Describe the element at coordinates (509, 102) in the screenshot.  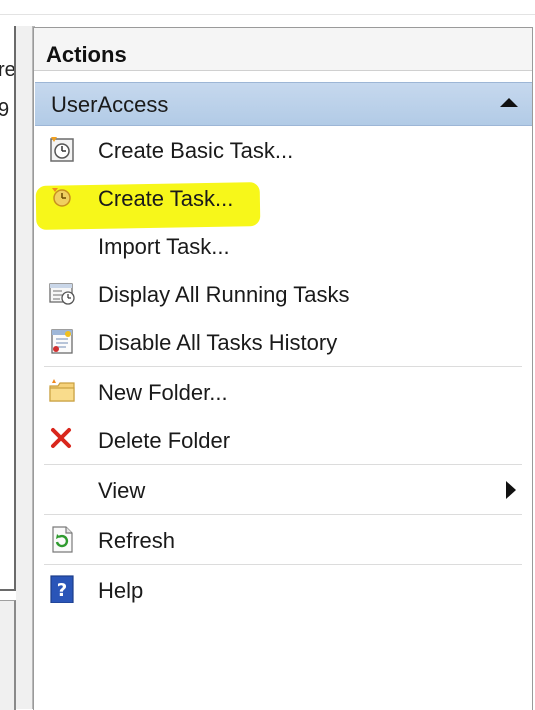
I see `collapse-arrow-icon` at that location.